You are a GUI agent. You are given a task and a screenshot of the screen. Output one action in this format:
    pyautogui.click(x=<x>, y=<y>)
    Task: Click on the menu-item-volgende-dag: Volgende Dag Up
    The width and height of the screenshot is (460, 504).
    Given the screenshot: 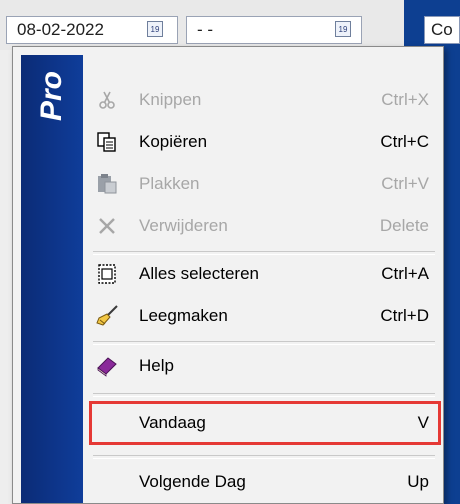 What is the action you would take?
    pyautogui.click(x=265, y=482)
    